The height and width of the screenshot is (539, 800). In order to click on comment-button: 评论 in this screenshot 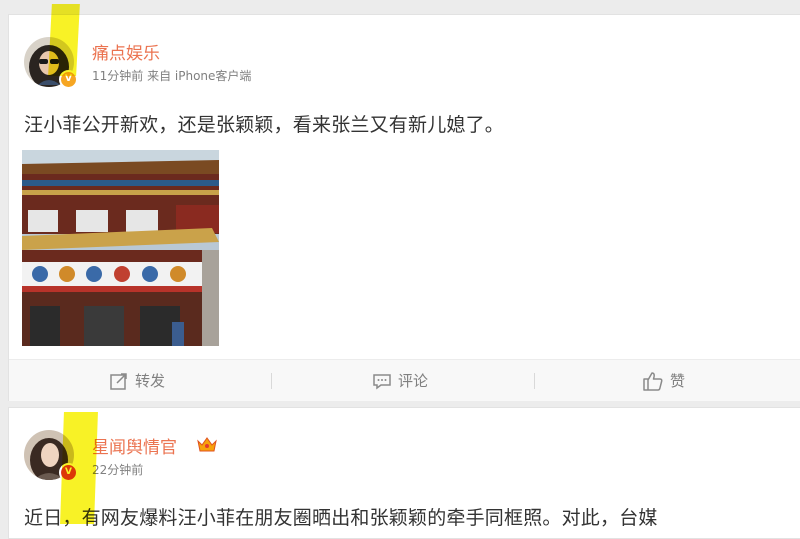, I will do `click(400, 380)`.